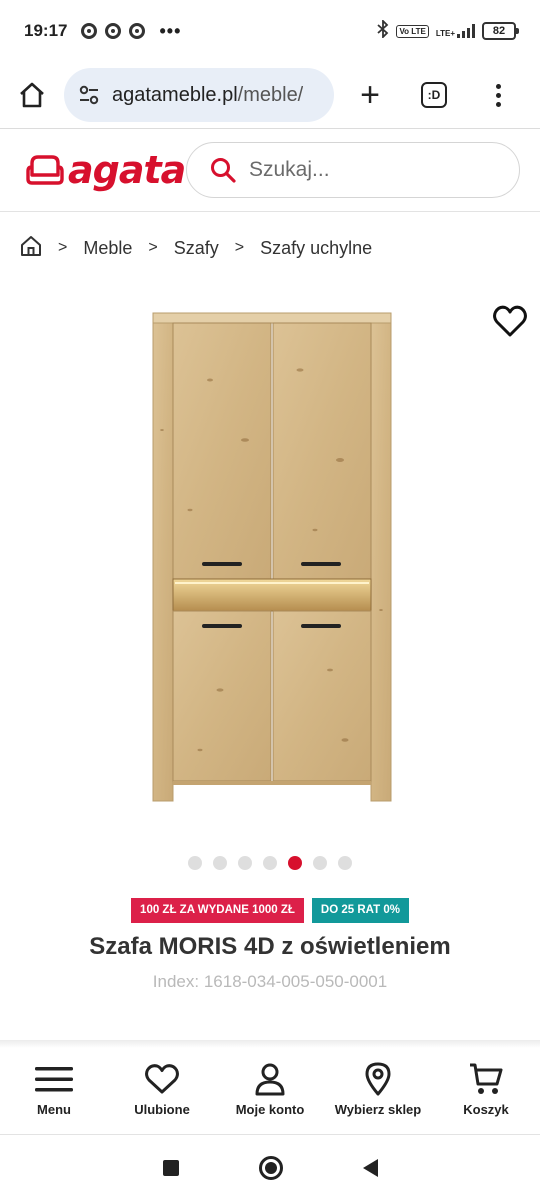 The image size is (540, 1200). I want to click on search-icon, so click(223, 170).